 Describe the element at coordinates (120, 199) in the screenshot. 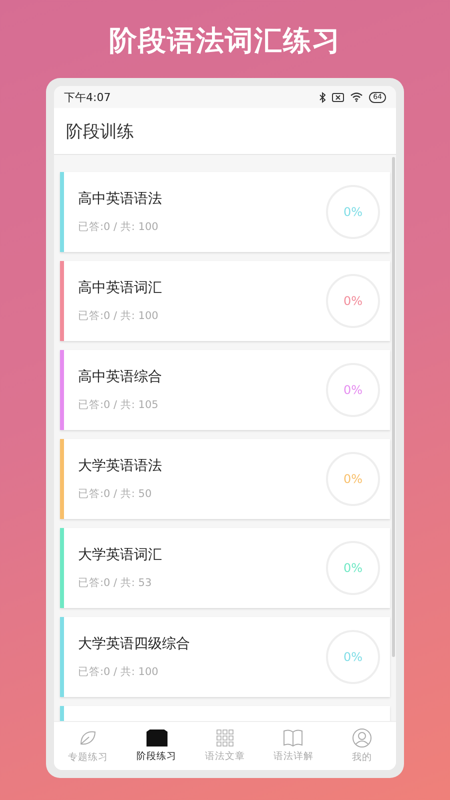

I see `card-title: 高中英语语法` at that location.